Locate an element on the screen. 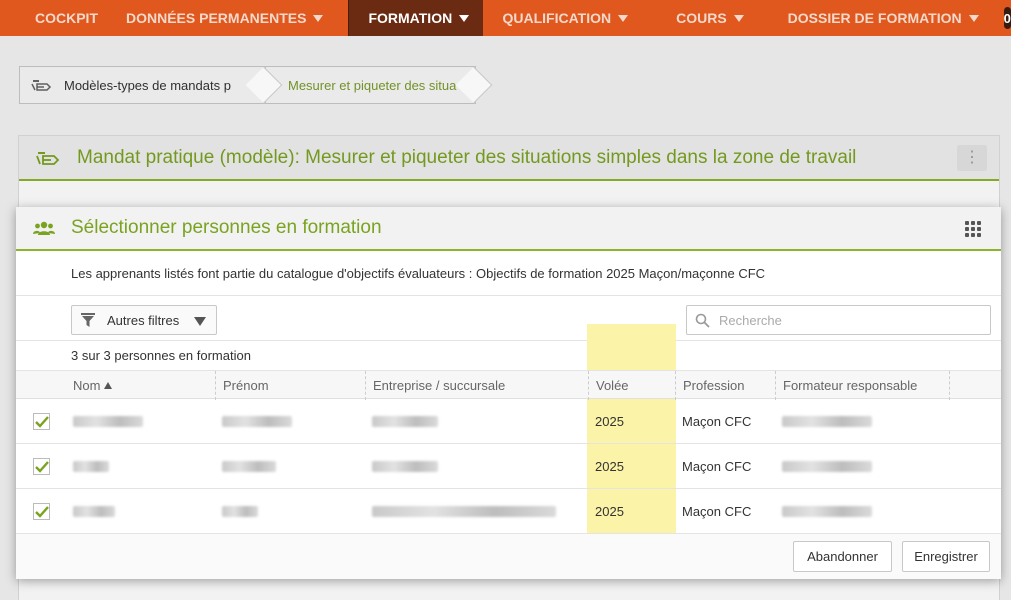  nav-item-cockpit: COCKPIT is located at coordinates (61, 18).